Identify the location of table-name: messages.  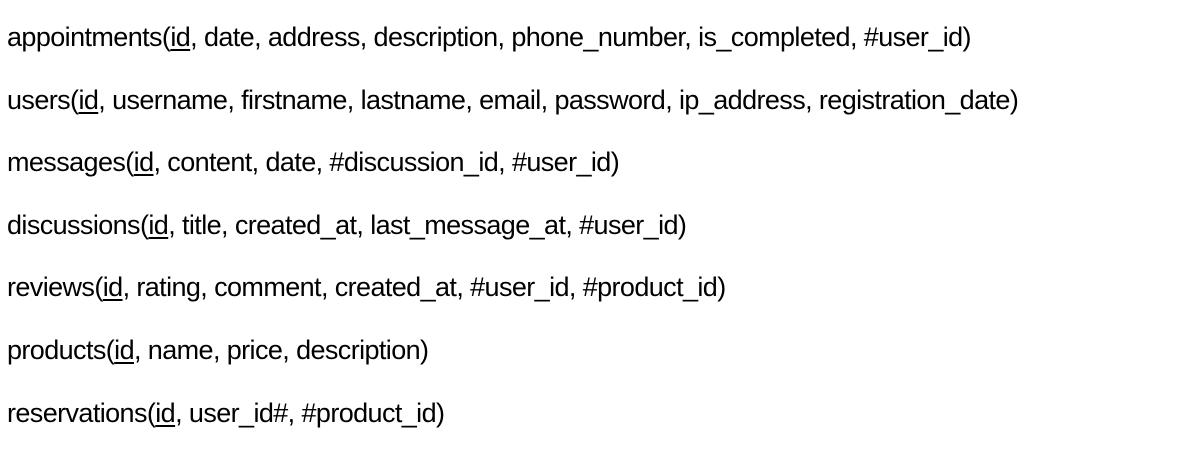
(66, 162).